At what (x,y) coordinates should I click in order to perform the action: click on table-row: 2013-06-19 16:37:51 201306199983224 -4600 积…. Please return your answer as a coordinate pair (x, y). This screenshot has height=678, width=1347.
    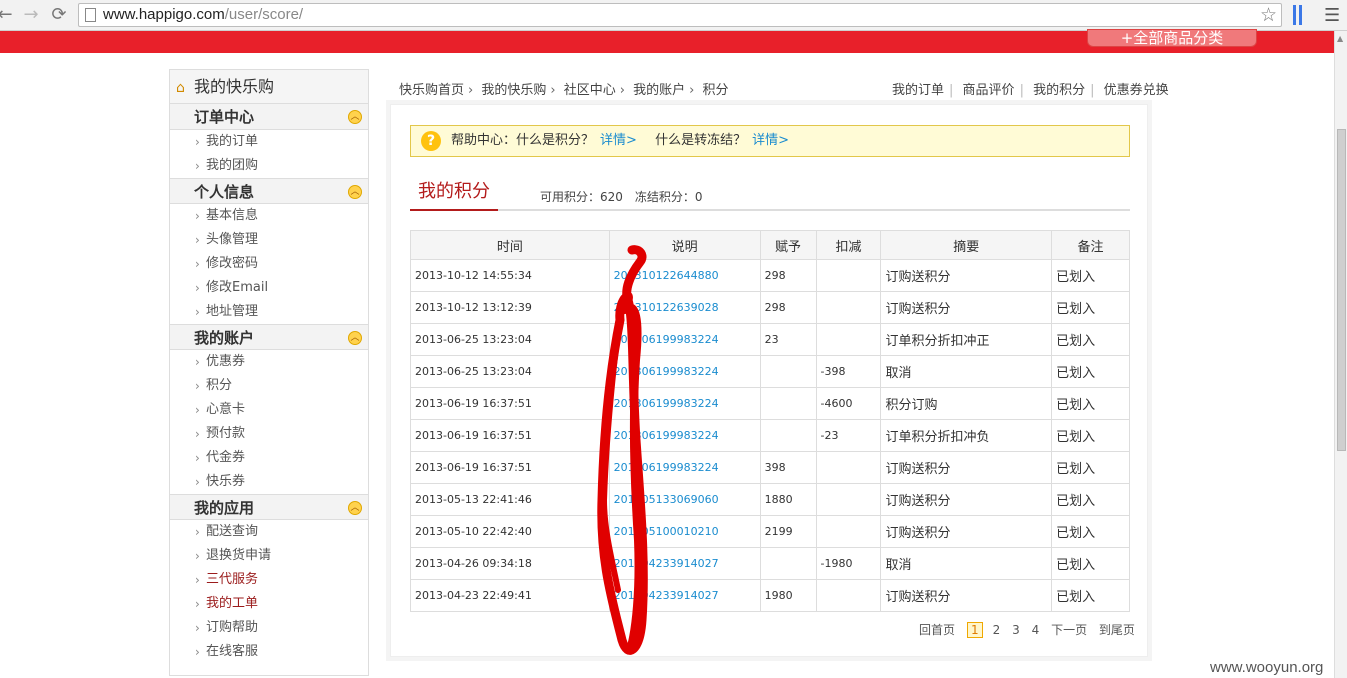
    Looking at the image, I should click on (770, 403).